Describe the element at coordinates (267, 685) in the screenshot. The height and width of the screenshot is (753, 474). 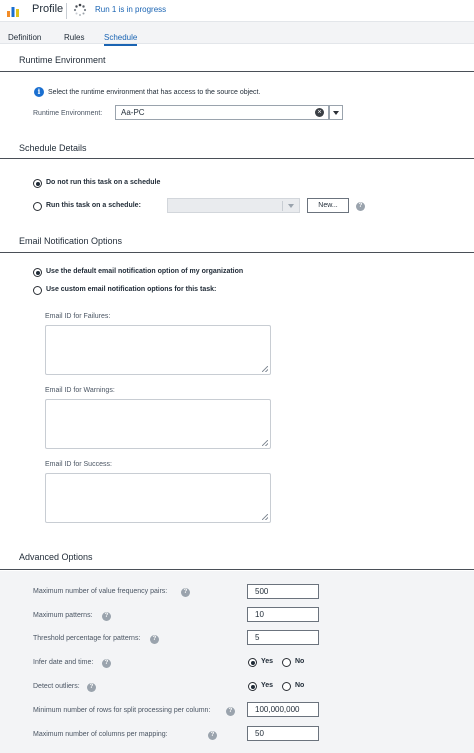
I see `outliers-yes-label: Yes` at that location.